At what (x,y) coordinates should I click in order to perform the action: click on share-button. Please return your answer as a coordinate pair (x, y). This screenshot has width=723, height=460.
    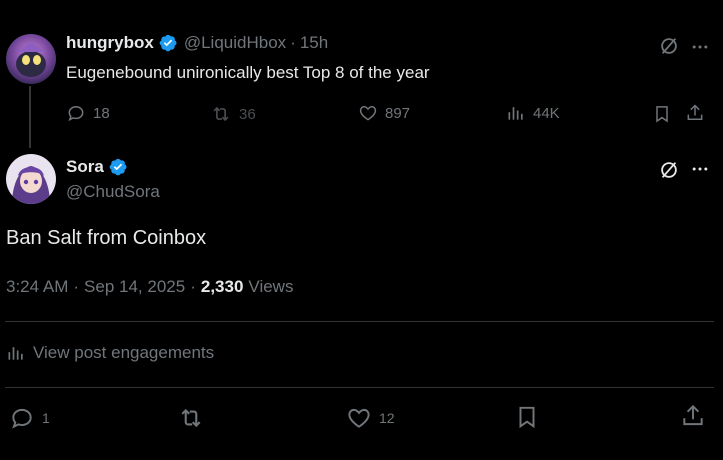
    Looking at the image, I should click on (693, 416).